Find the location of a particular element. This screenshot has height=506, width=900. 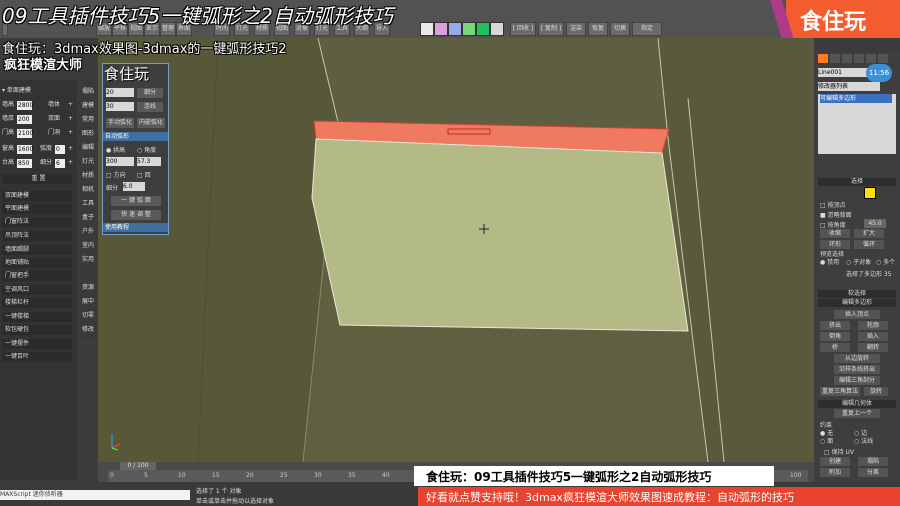

create-tab-icon is located at coordinates (823, 58).